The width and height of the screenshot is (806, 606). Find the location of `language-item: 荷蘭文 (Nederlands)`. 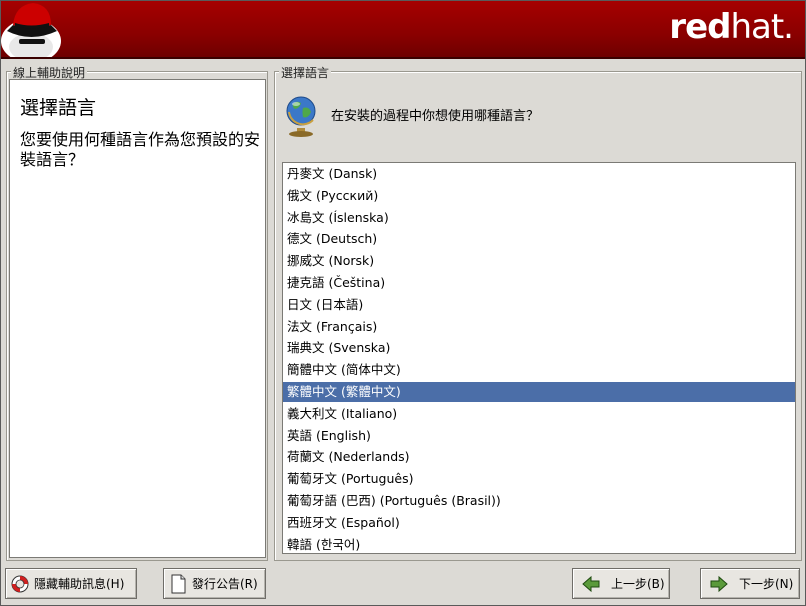

language-item: 荷蘭文 (Nederlands) is located at coordinates (539, 457).